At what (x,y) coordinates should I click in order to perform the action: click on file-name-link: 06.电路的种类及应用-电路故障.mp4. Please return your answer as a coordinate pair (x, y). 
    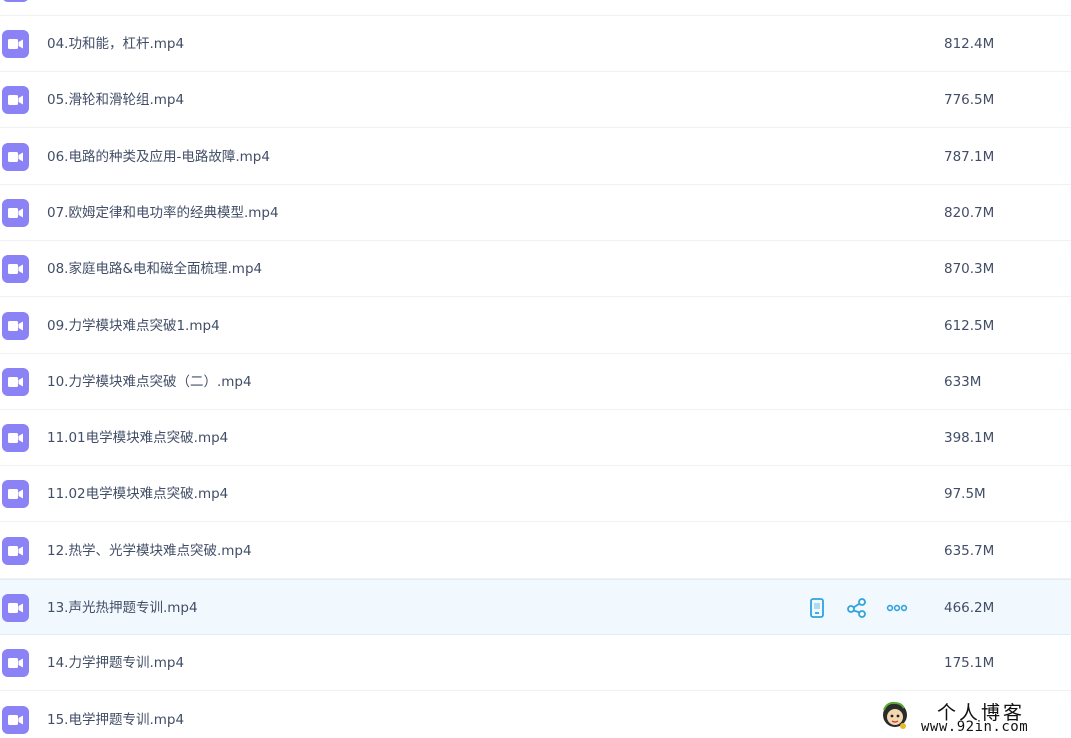
    Looking at the image, I should click on (158, 157).